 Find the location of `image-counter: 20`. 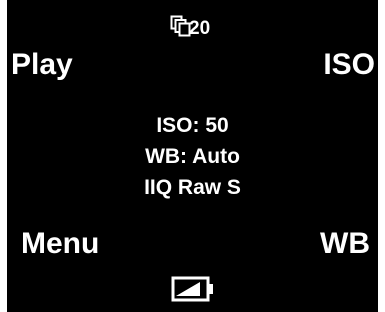

image-counter: 20 is located at coordinates (190, 24).